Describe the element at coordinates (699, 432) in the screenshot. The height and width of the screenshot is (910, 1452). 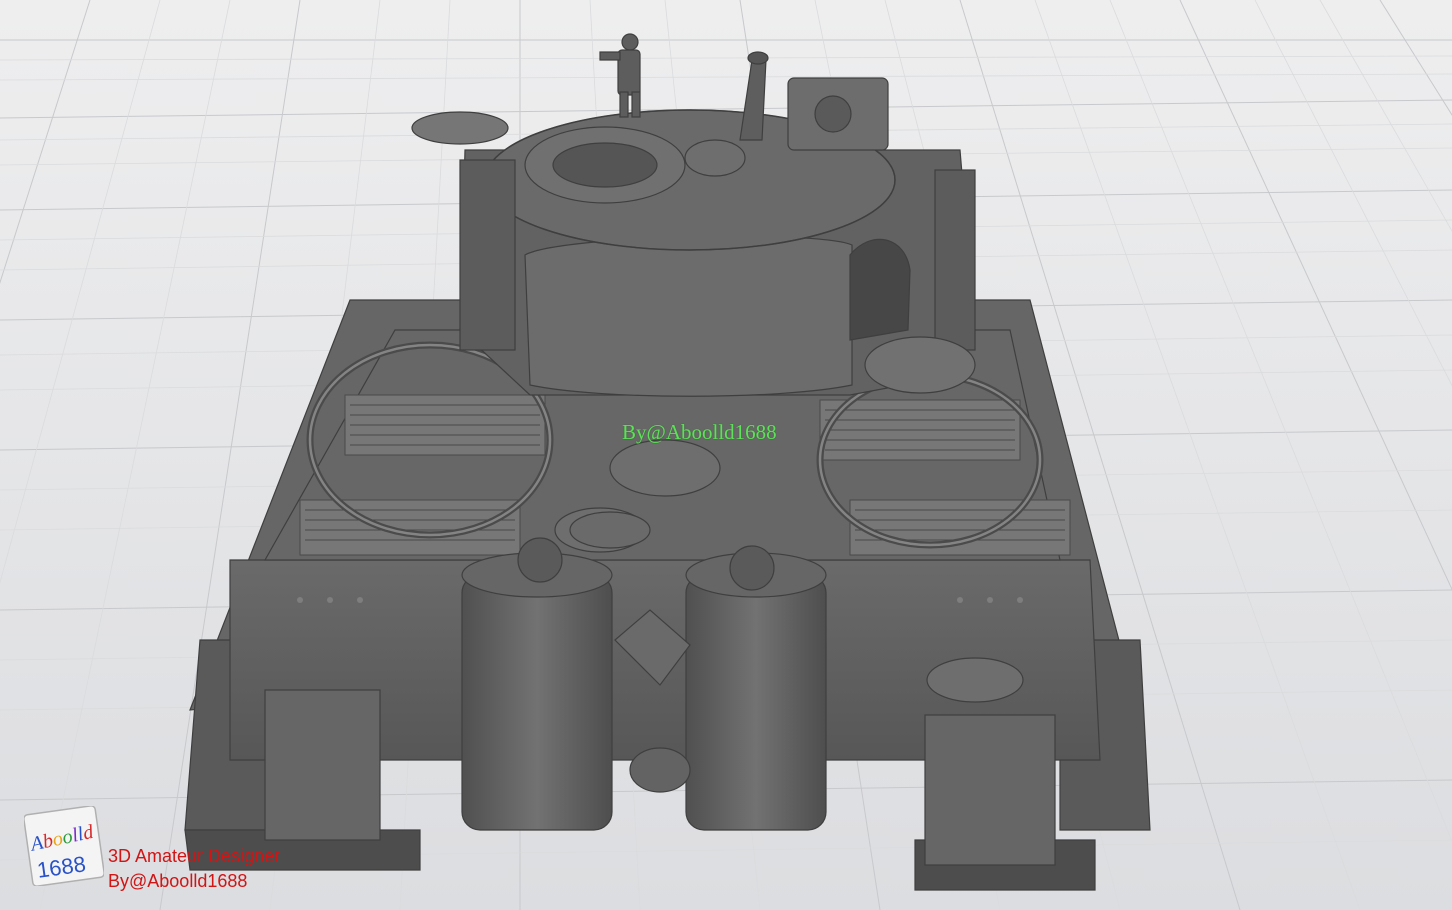
I see `center-watermark: By@Aboolld1688` at that location.